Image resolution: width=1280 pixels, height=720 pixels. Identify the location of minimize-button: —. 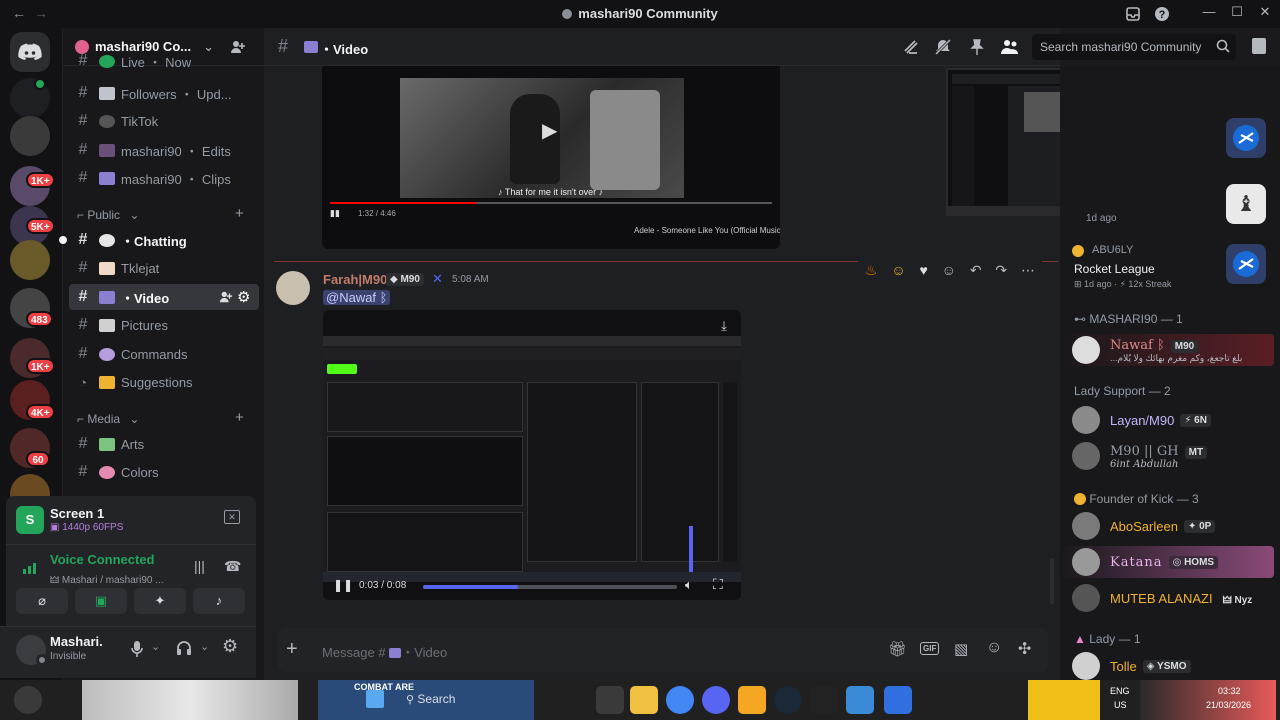
(1209, 14).